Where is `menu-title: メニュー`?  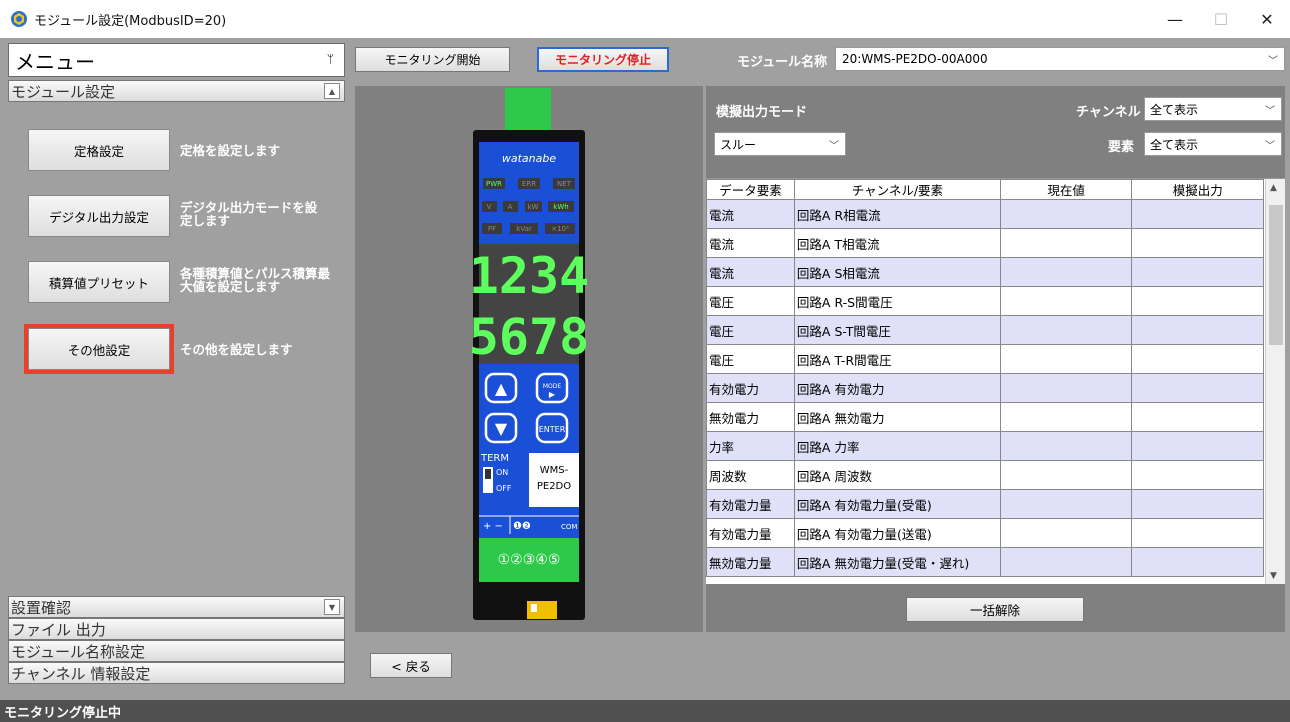
menu-title: メニュー is located at coordinates (55, 61).